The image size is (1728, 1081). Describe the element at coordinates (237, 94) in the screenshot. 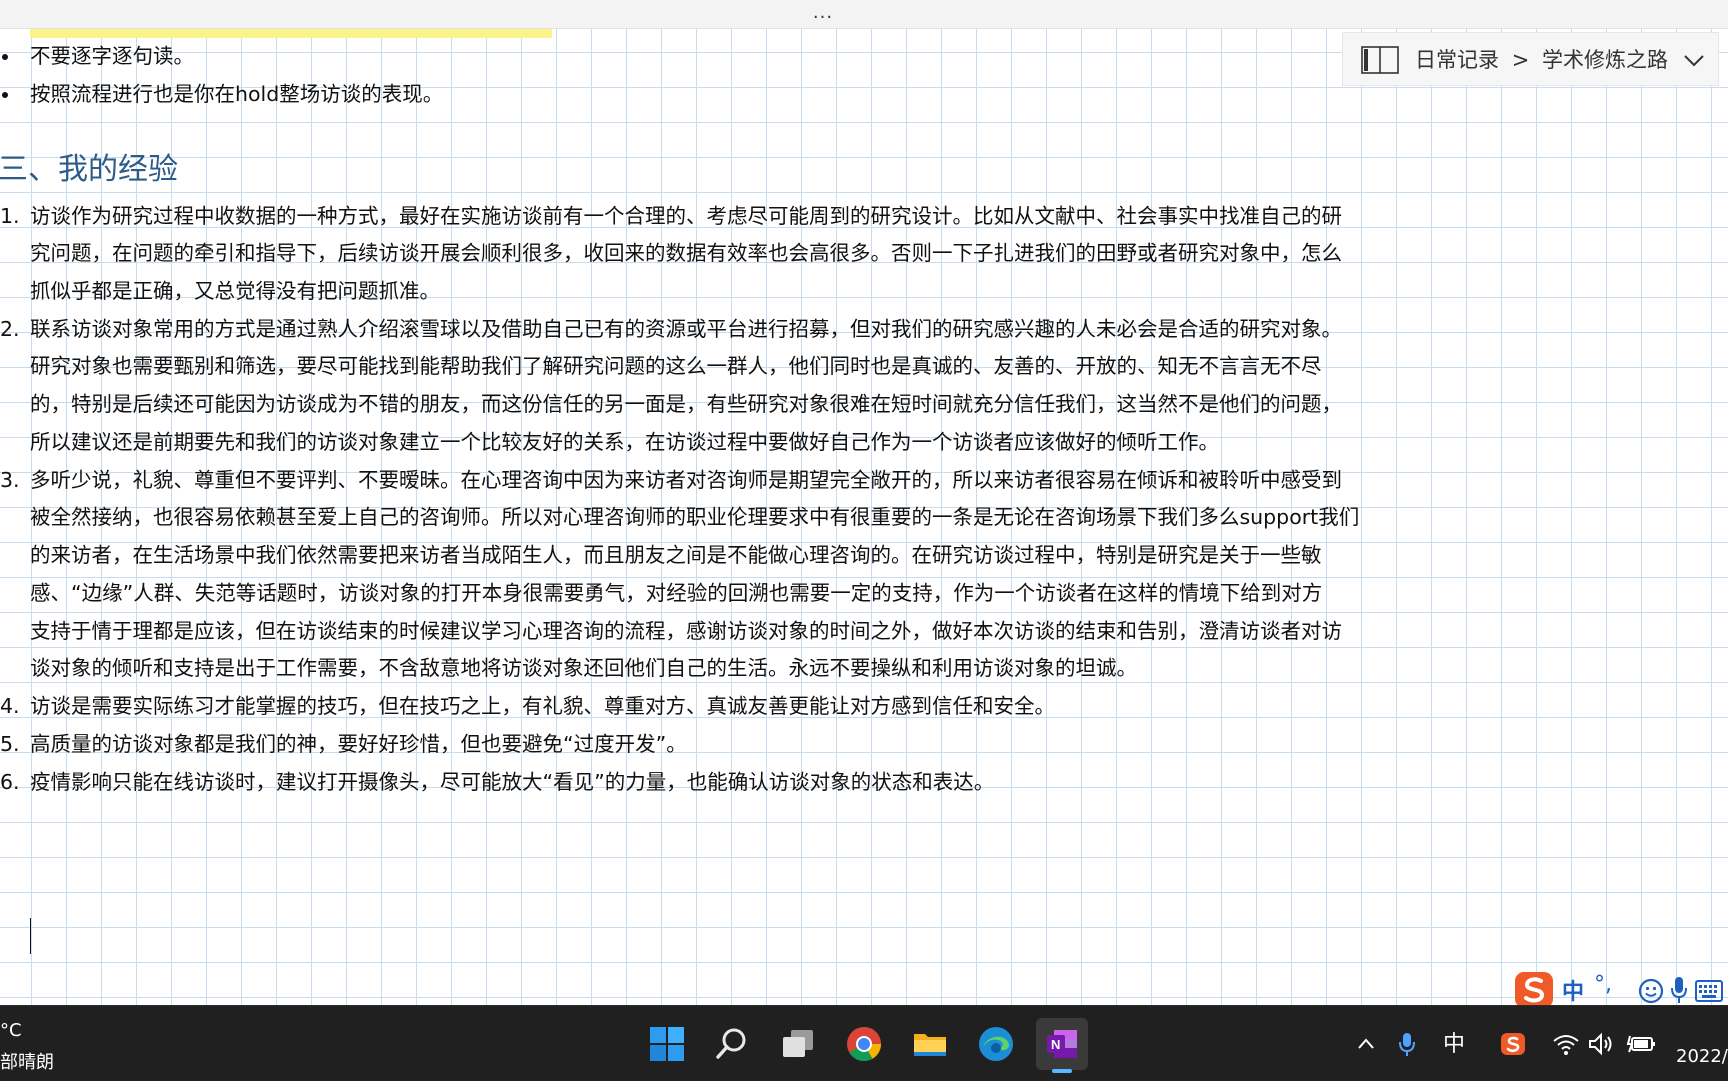

I see `bullet-text: 按照流程进行也是你在hold整场访谈的表现。` at that location.